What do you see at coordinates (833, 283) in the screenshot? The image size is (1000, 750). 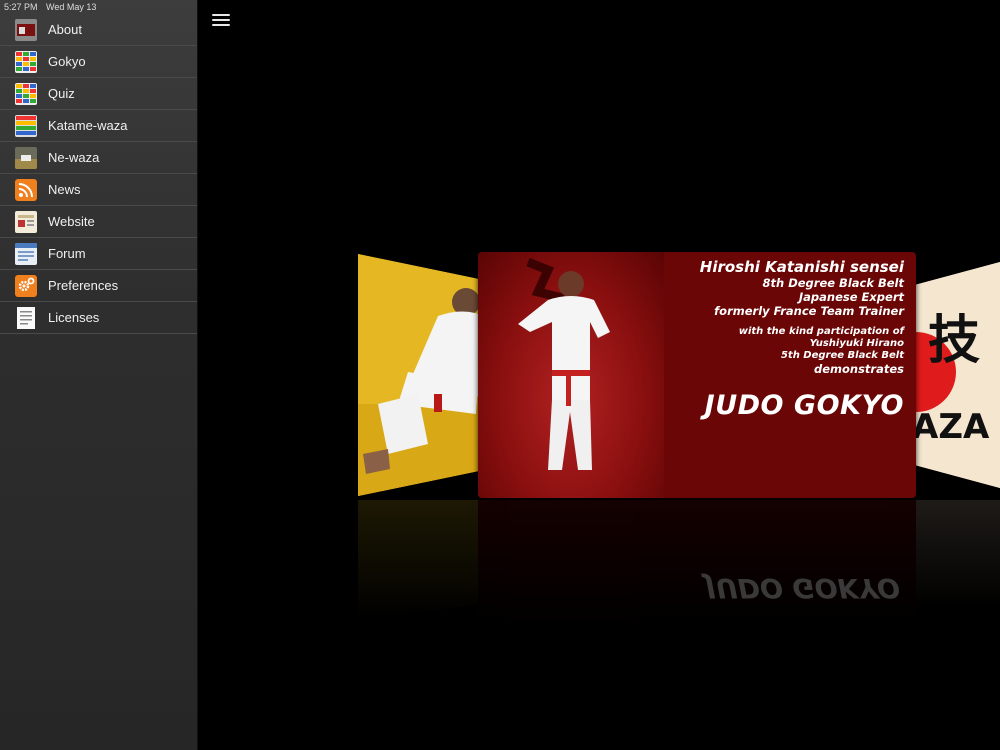 I see `sensei-rank: 8th Degree Black Belt` at bounding box center [833, 283].